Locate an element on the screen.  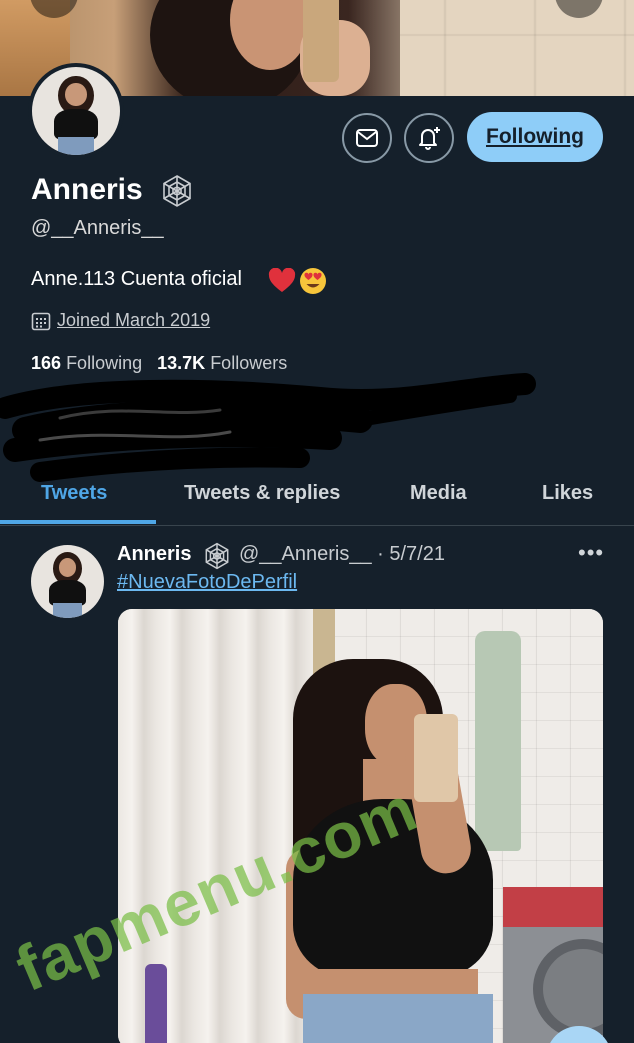
heart-eyes-face-icon is located at coordinates (313, 281).